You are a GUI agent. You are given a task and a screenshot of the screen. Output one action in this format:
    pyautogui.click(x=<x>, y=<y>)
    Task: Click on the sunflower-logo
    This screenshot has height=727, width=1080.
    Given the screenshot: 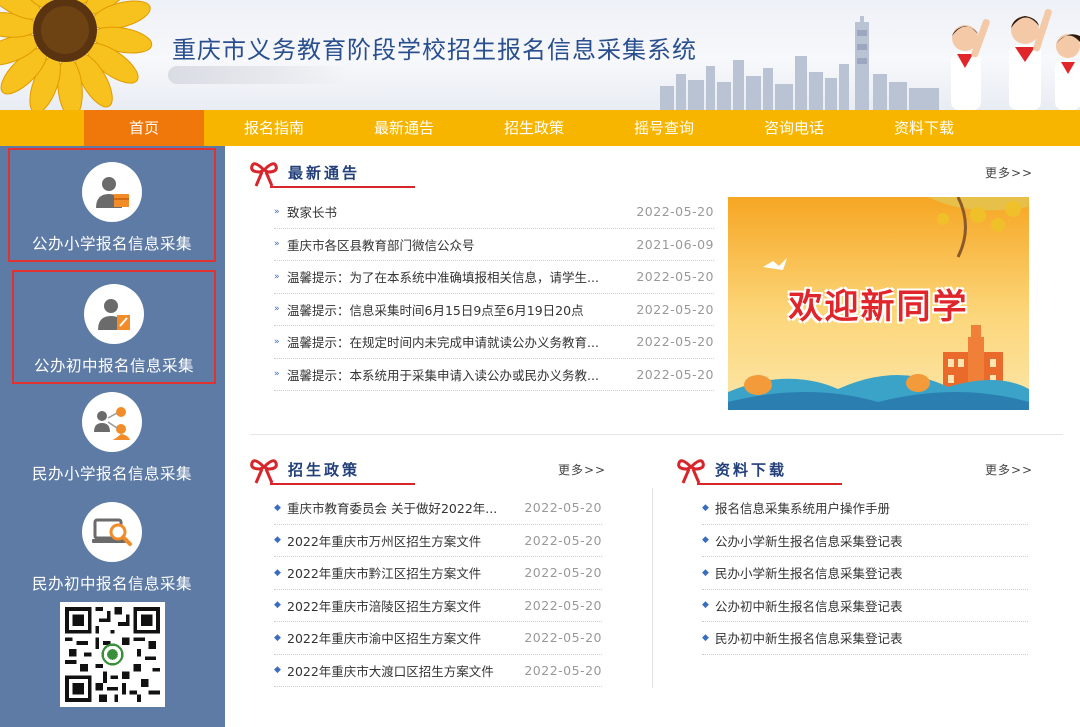 What is the action you would take?
    pyautogui.click(x=76, y=55)
    